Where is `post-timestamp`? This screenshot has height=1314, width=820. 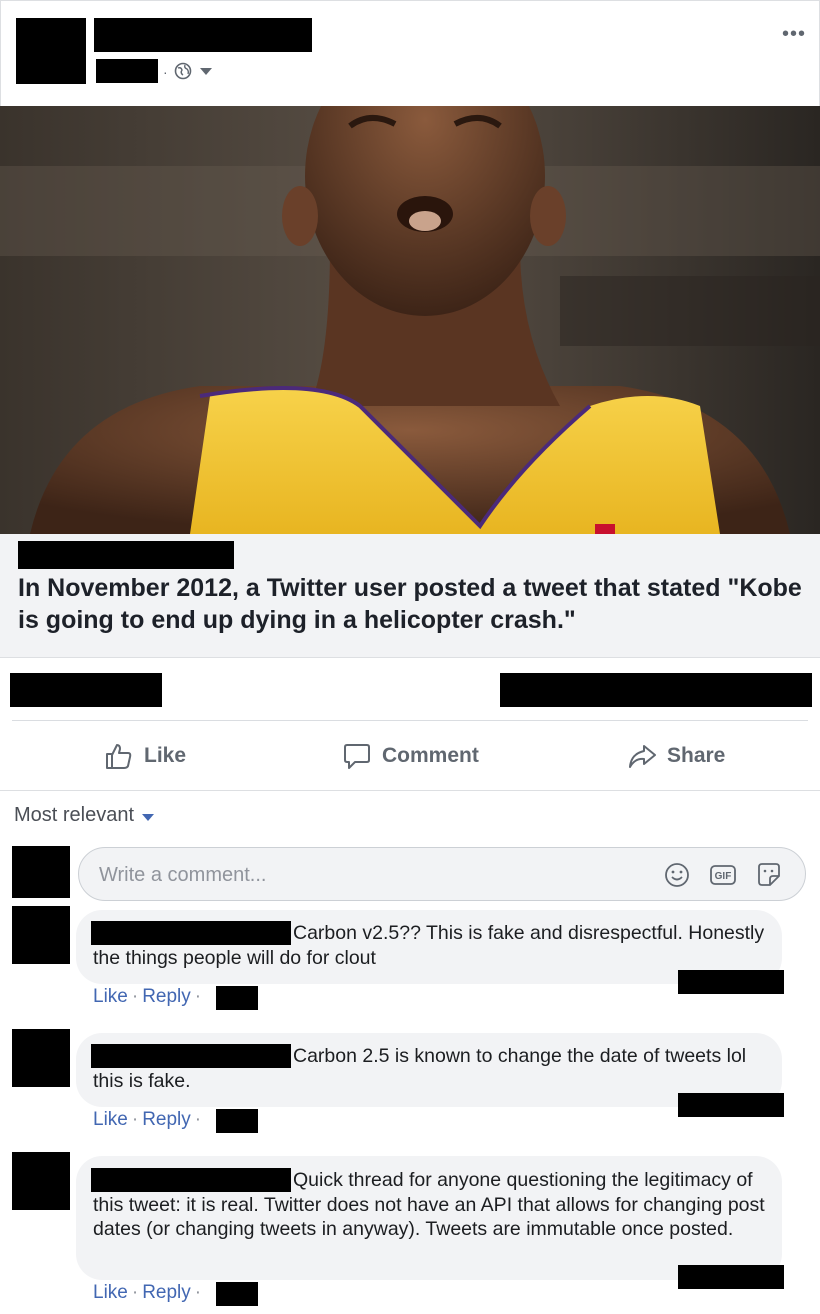 post-timestamp is located at coordinates (127, 71).